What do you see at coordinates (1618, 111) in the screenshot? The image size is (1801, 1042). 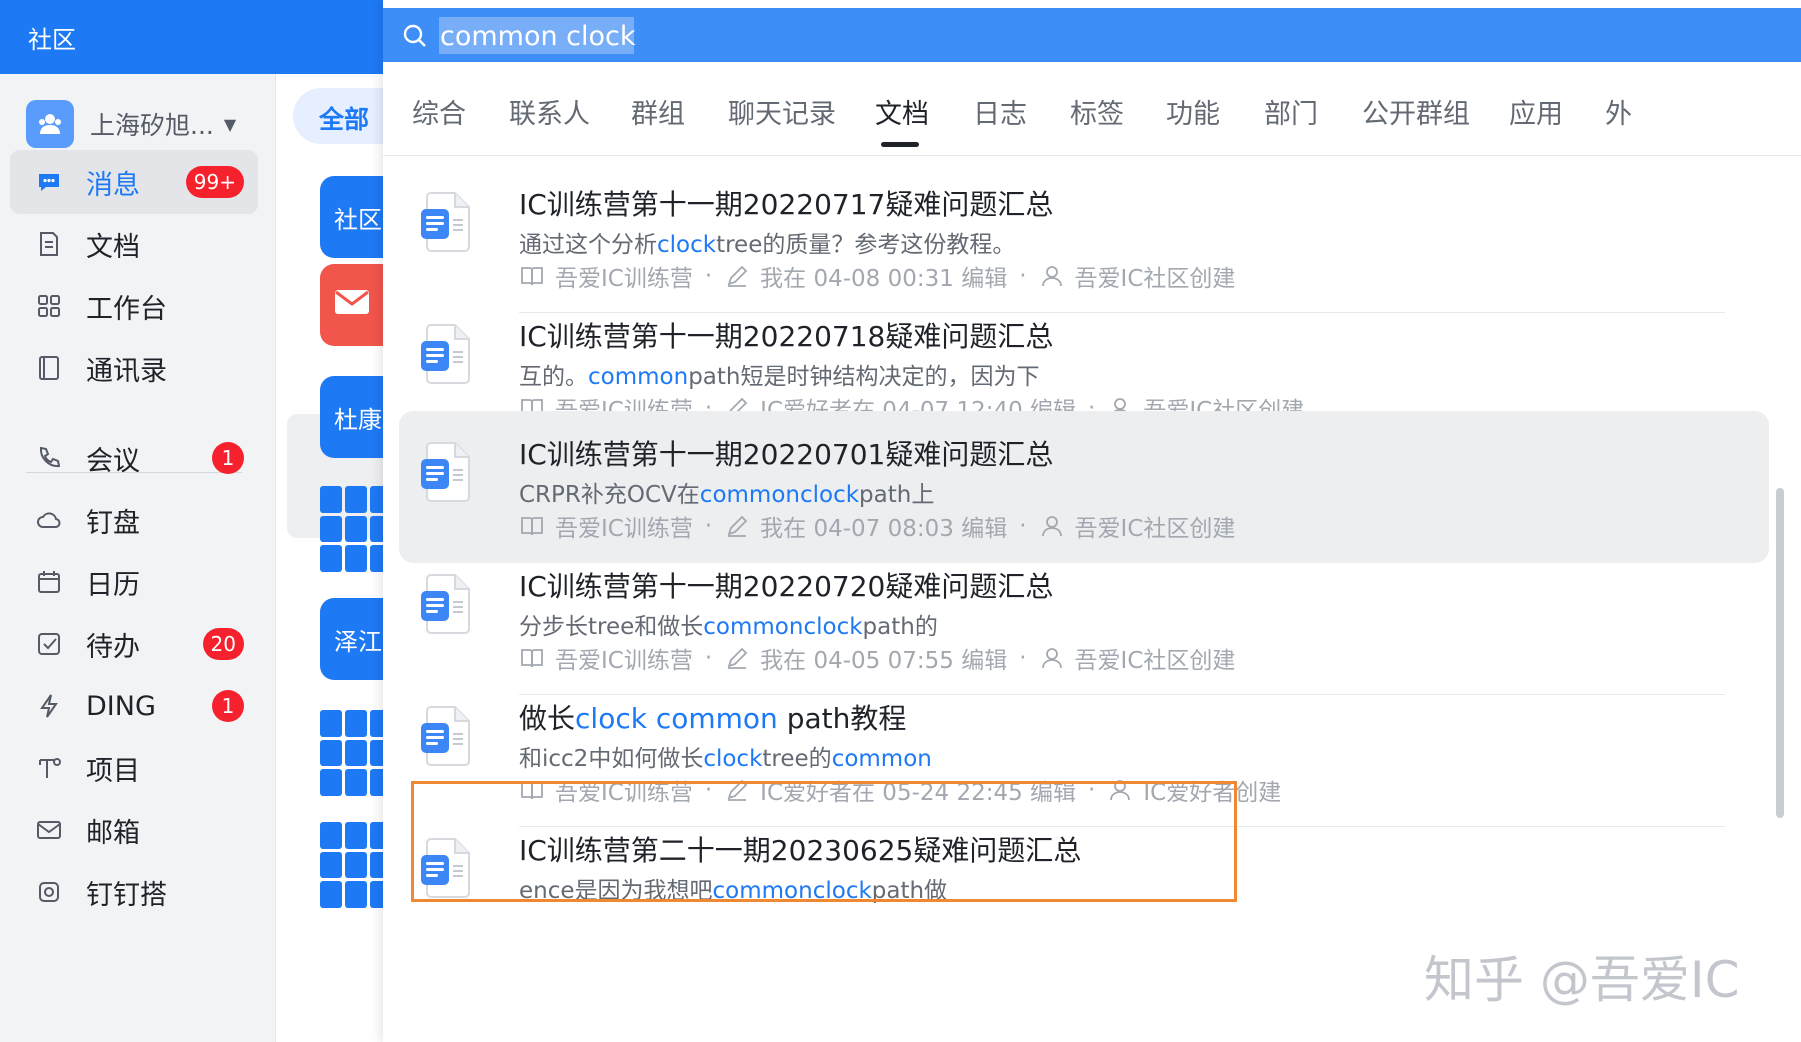 I see `tab-more: 外` at bounding box center [1618, 111].